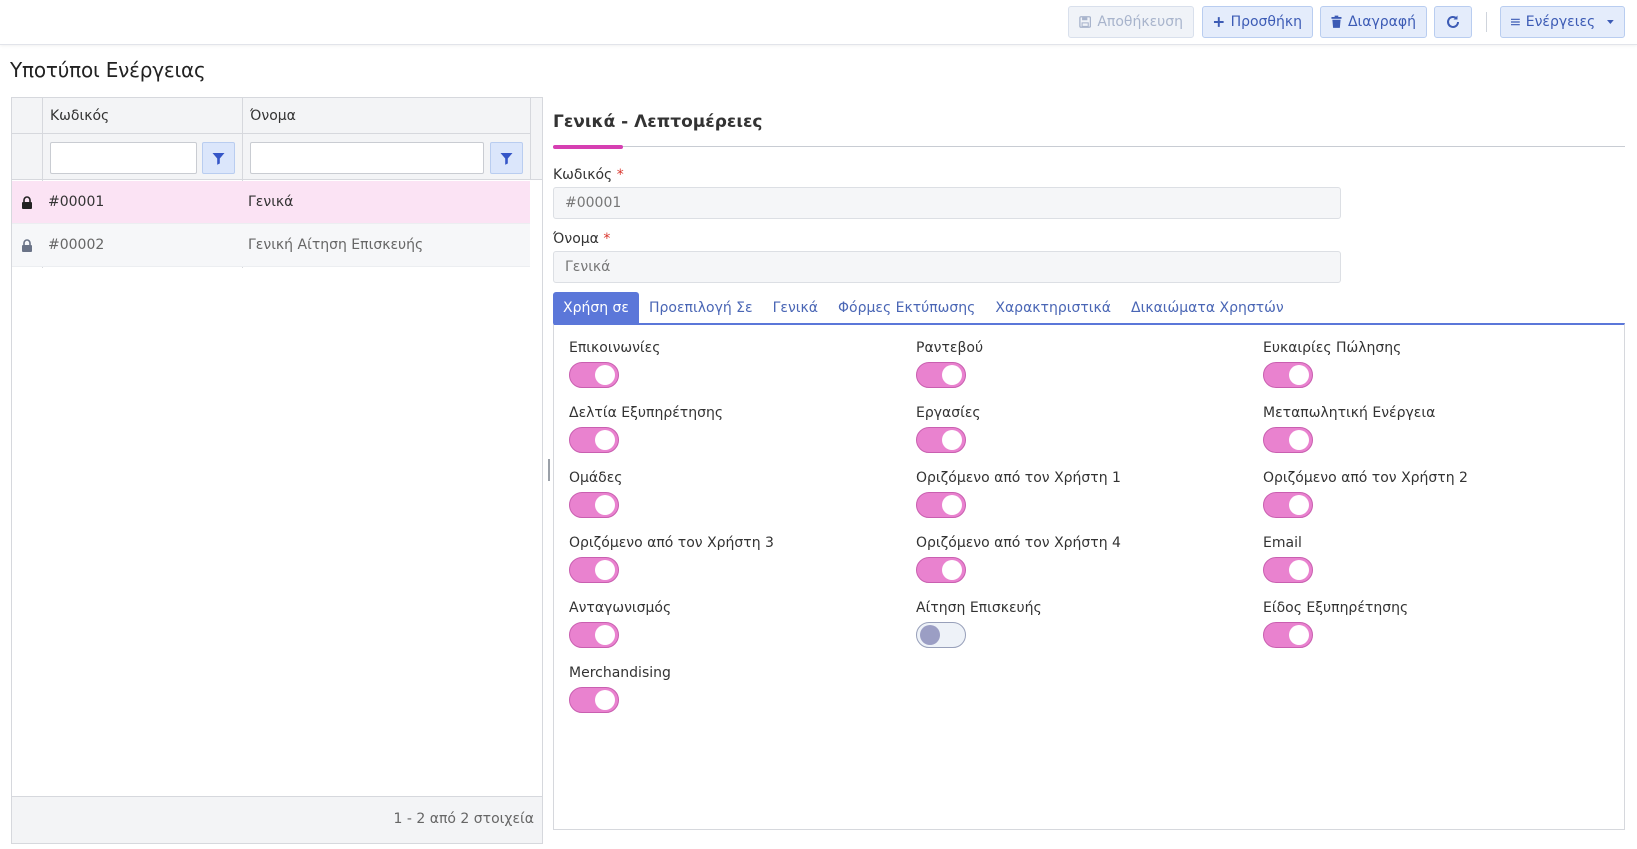 The image size is (1637, 849). What do you see at coordinates (906, 308) in the screenshot?
I see `tab-print-forms: Φόρμες Εκτύπωσης` at bounding box center [906, 308].